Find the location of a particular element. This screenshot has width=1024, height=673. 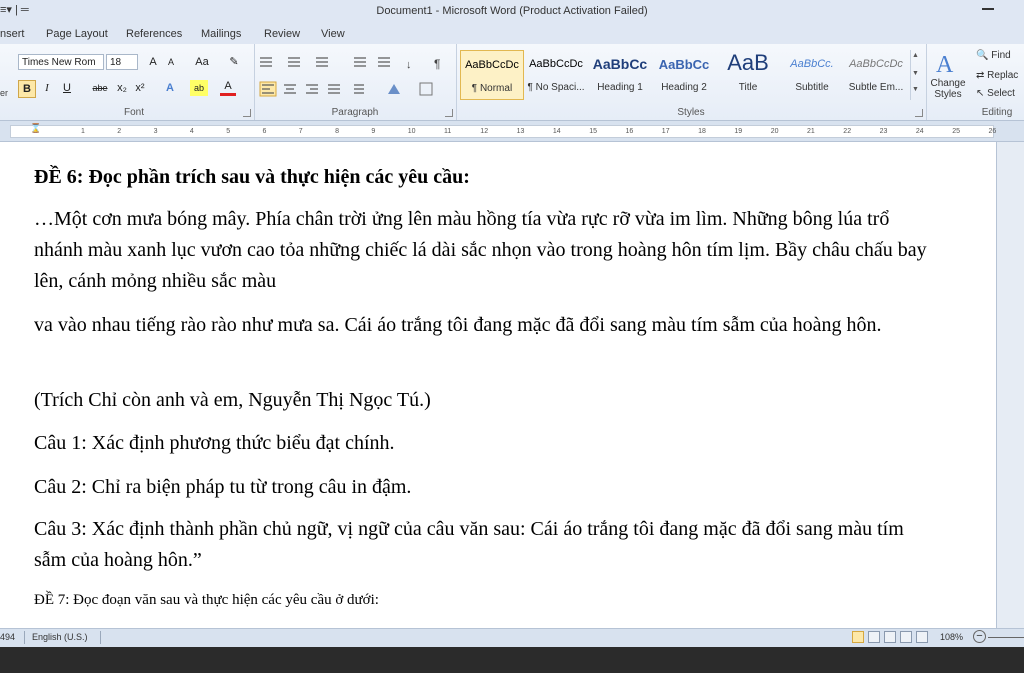

vertical-scrollbar is located at coordinates (1010, 385).